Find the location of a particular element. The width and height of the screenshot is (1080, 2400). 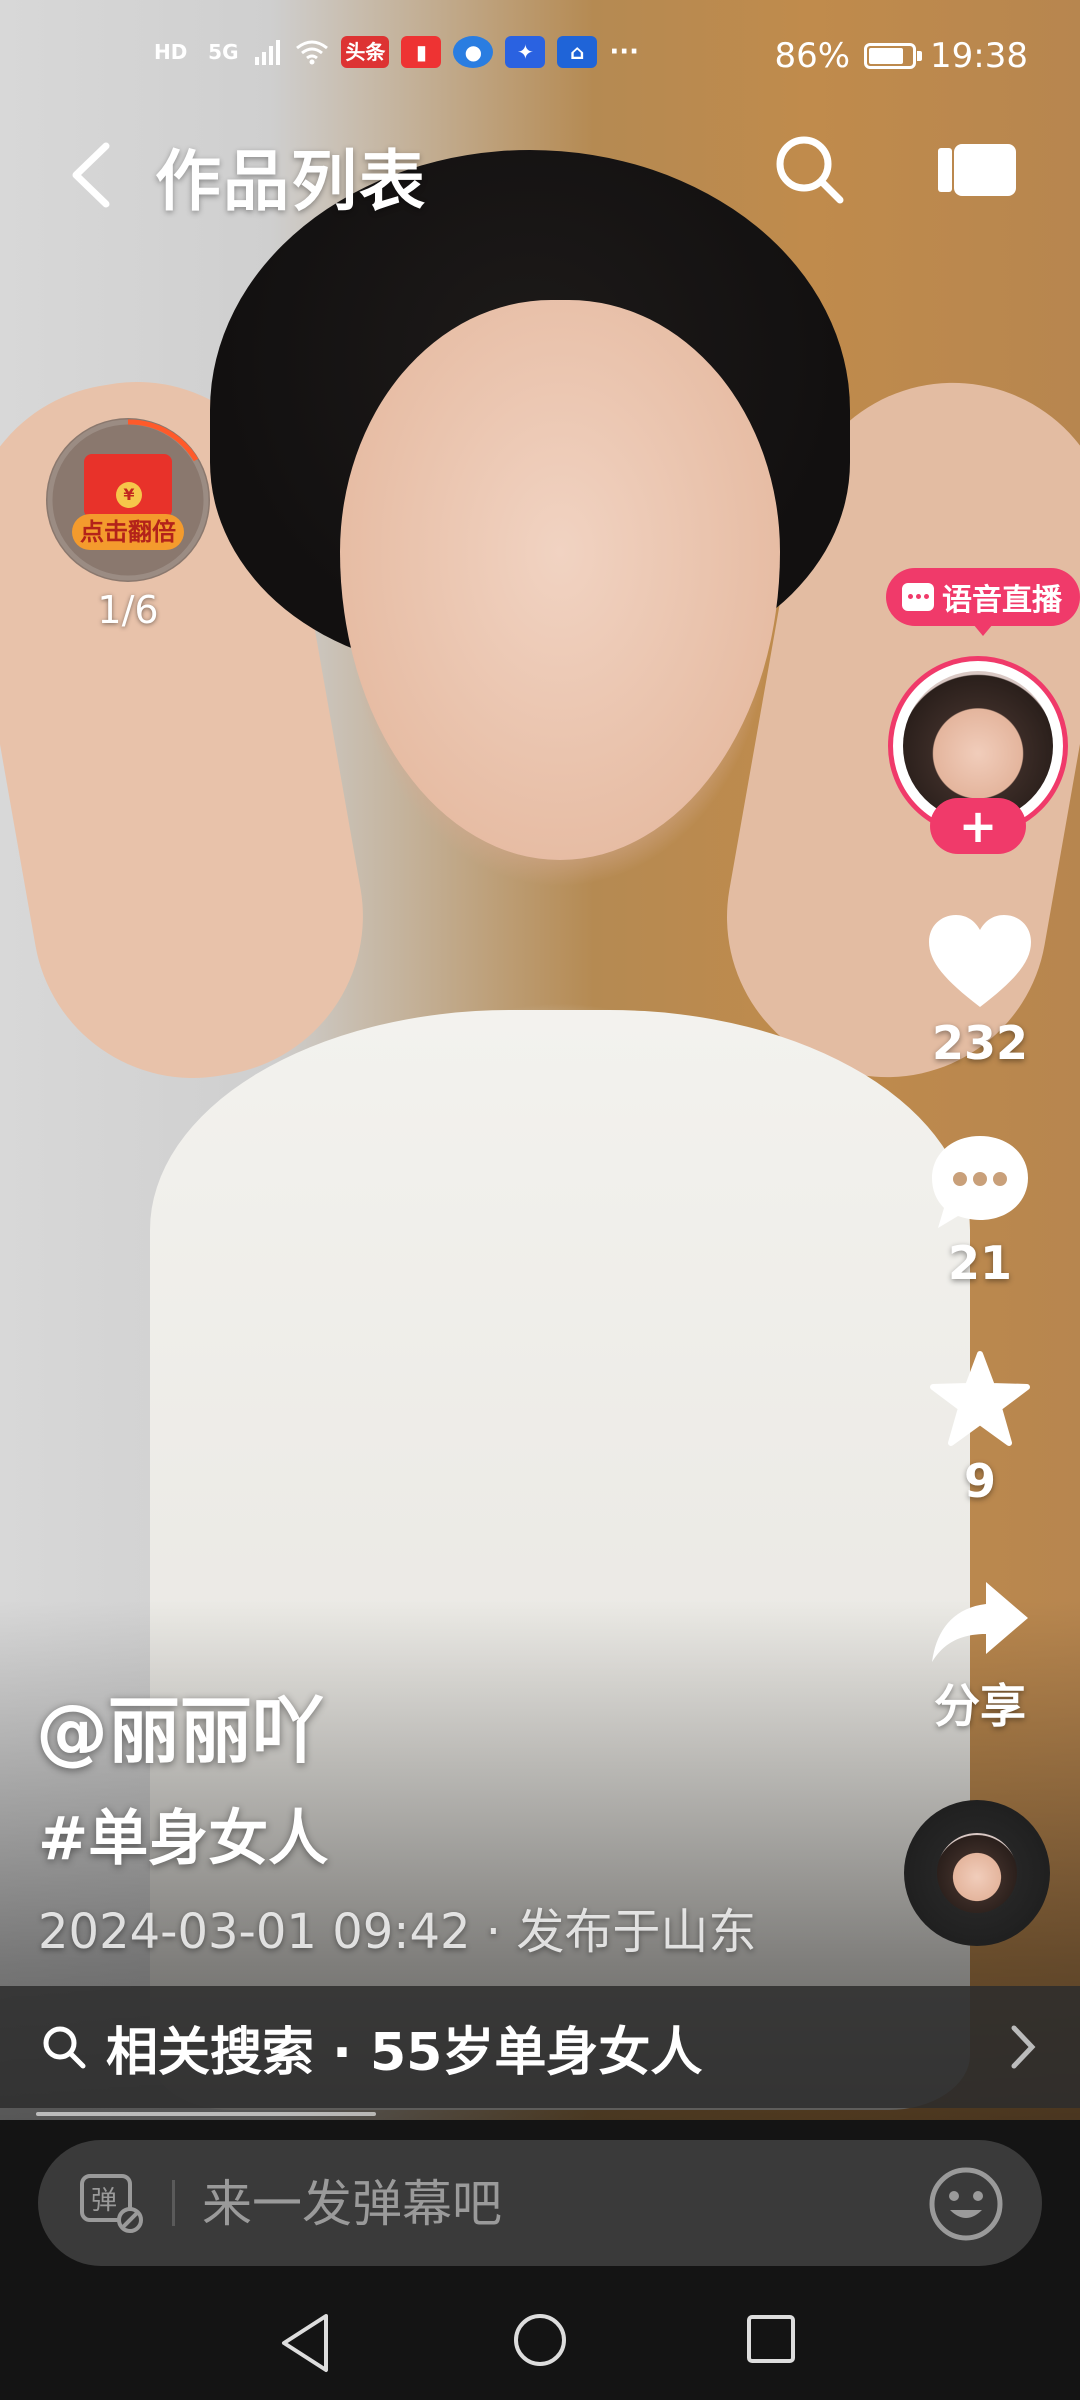

more-indicators: ··· is located at coordinates (624, 52).